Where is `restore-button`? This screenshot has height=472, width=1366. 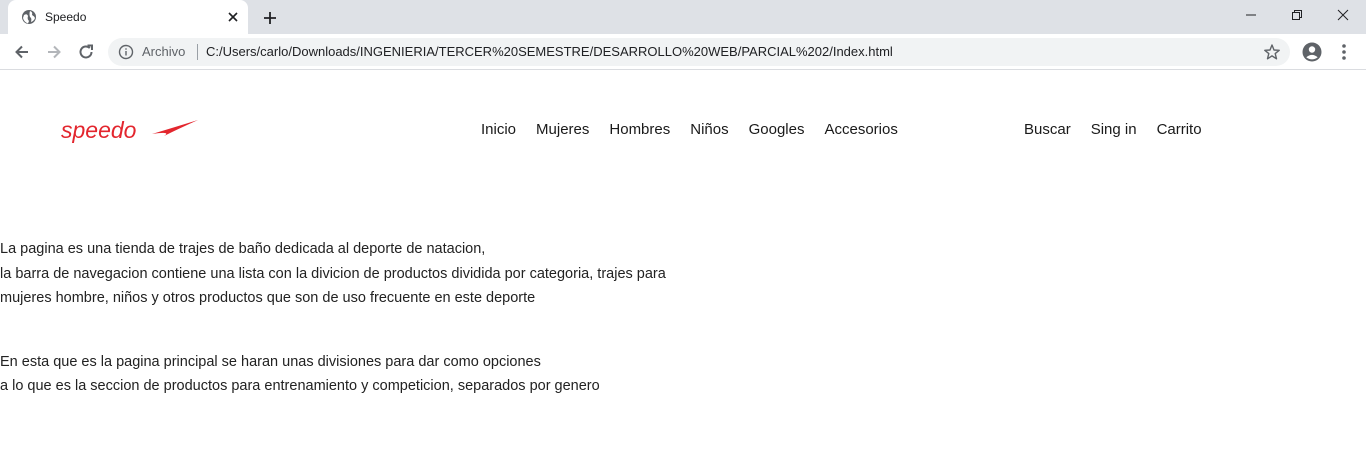 restore-button is located at coordinates (1297, 15).